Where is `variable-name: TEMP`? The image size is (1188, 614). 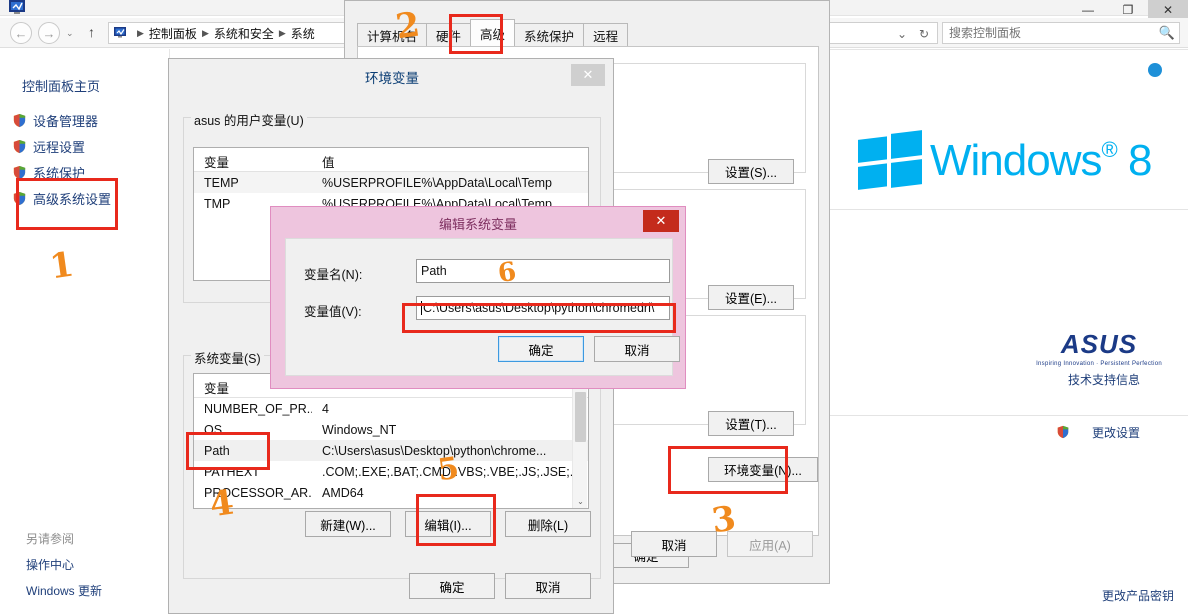
variable-name: TEMP is located at coordinates (221, 182).